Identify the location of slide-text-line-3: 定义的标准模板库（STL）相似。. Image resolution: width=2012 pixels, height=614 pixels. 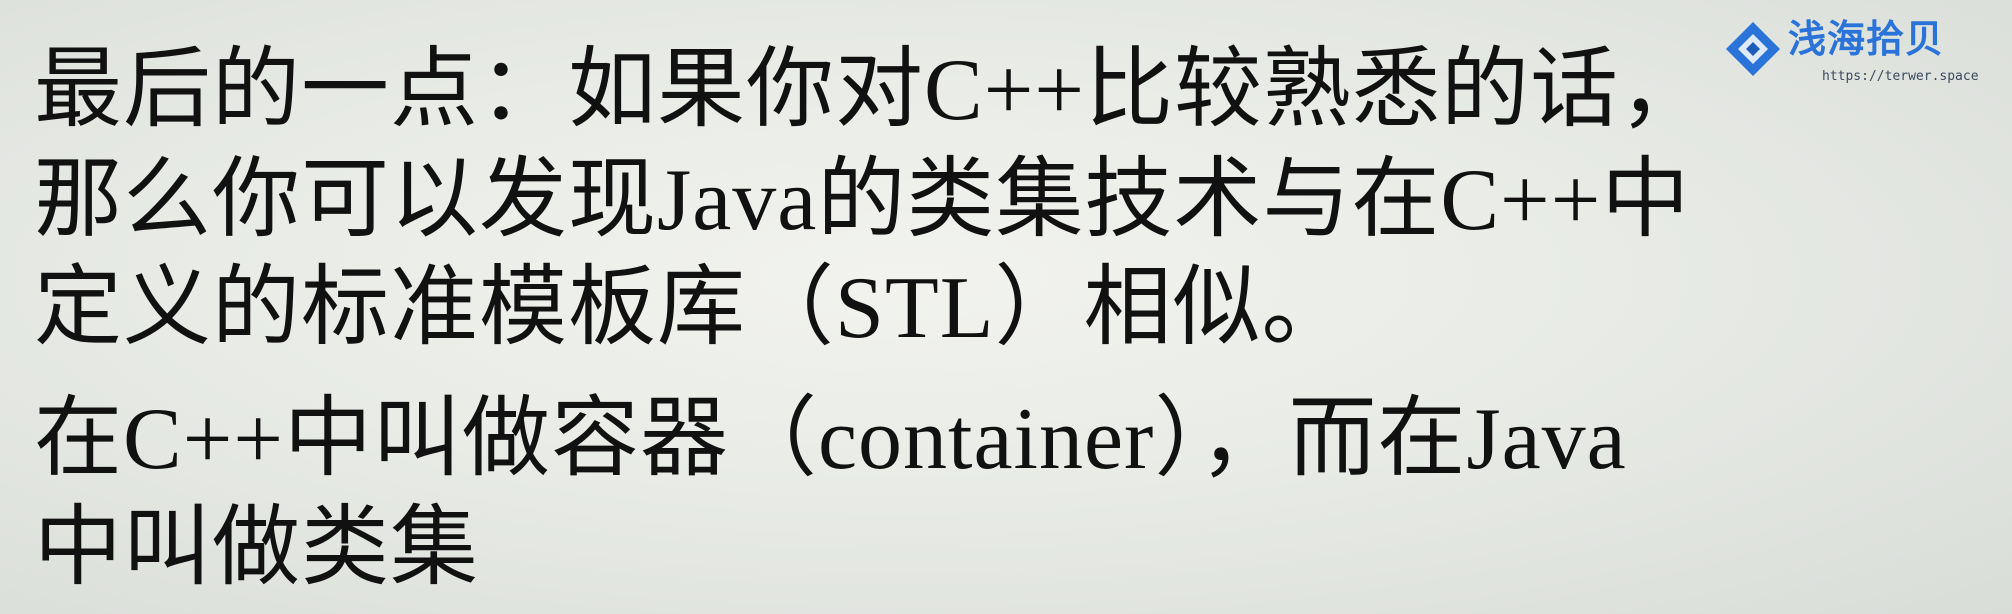
(692, 308).